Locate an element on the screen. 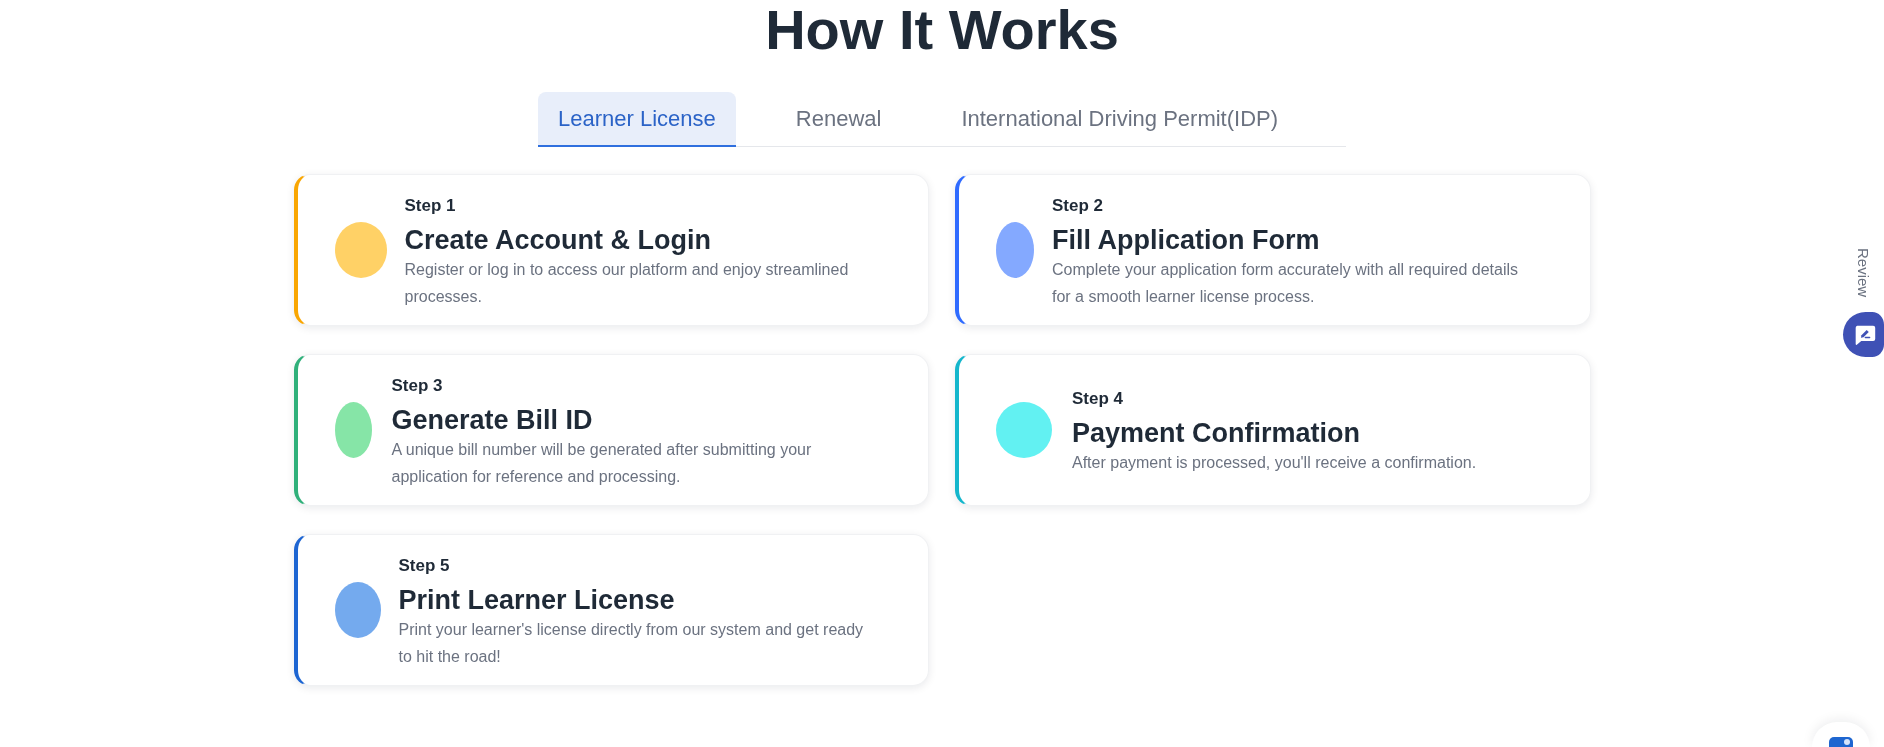  section-title: How It Works is located at coordinates (942, 29).